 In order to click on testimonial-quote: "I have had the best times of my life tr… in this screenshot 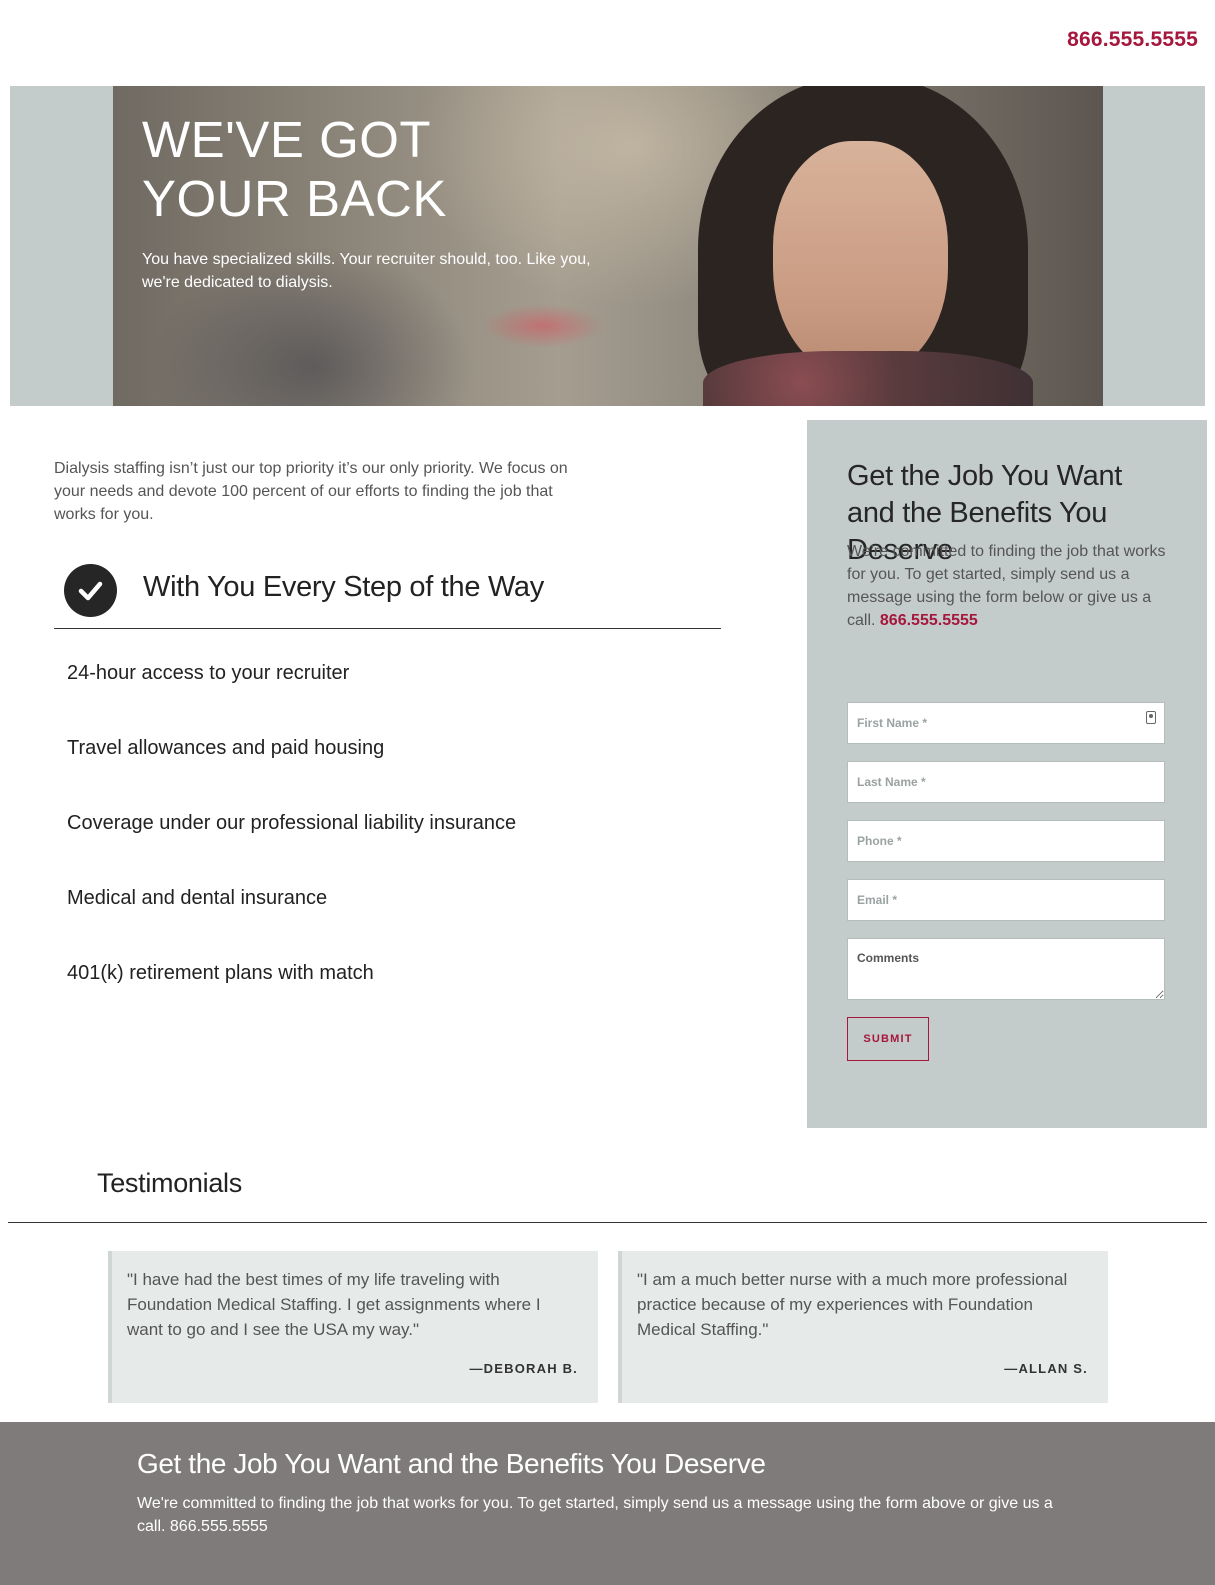, I will do `click(334, 1304)`.